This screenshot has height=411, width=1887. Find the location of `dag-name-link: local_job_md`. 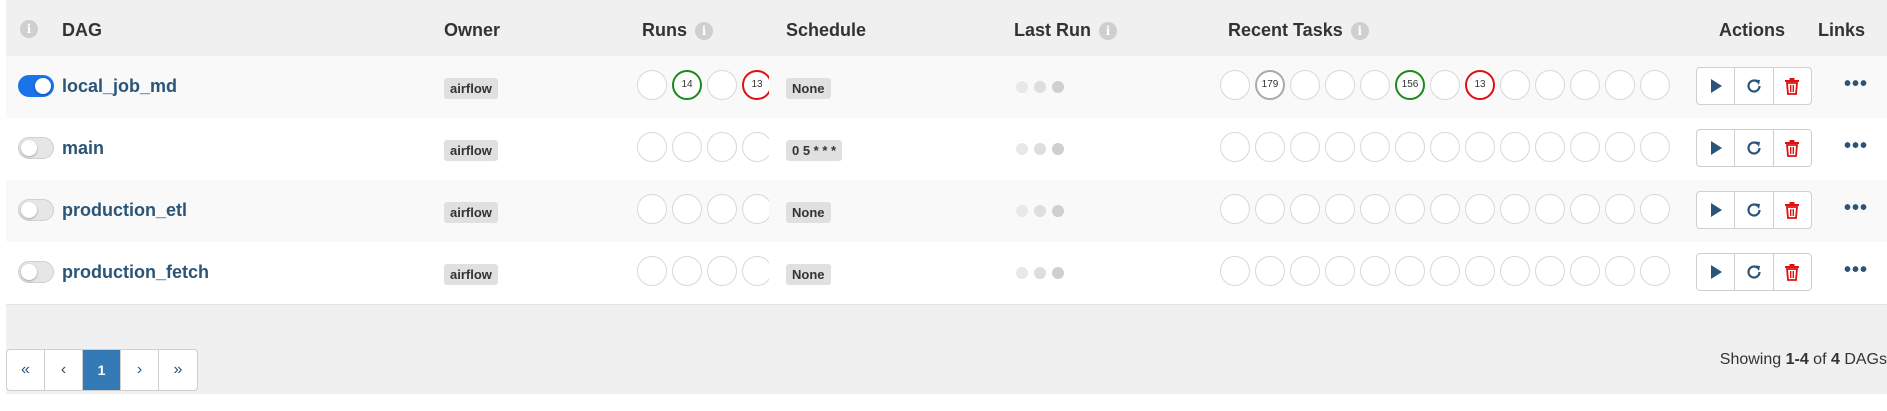

dag-name-link: local_job_md is located at coordinates (119, 86).